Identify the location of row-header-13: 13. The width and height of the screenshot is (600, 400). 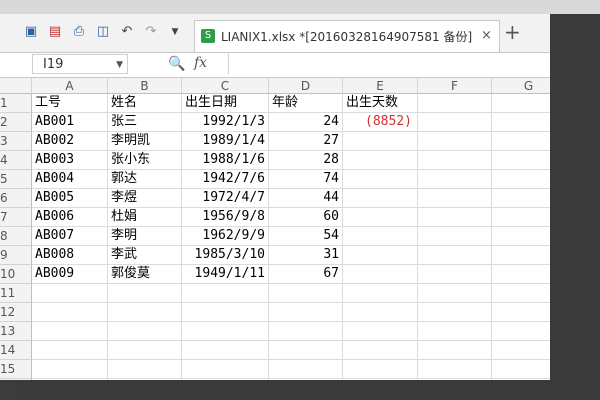
(16, 331).